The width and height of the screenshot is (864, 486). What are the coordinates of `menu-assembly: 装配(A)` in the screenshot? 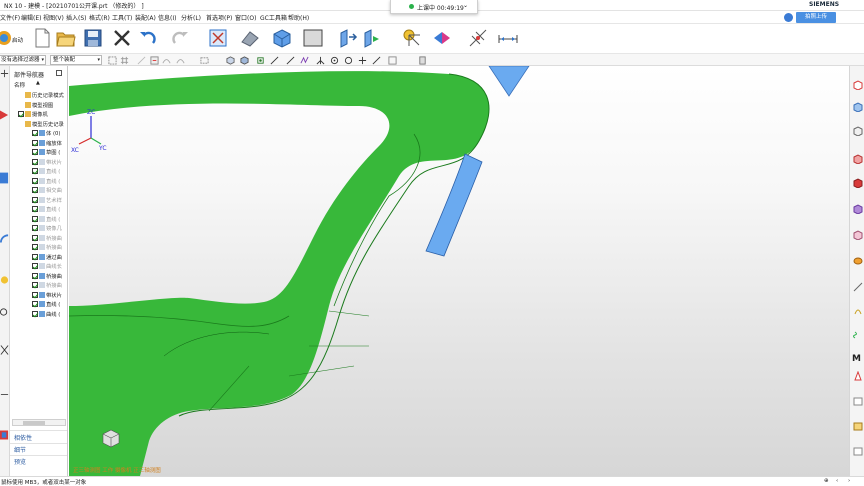 It's located at (145, 17).